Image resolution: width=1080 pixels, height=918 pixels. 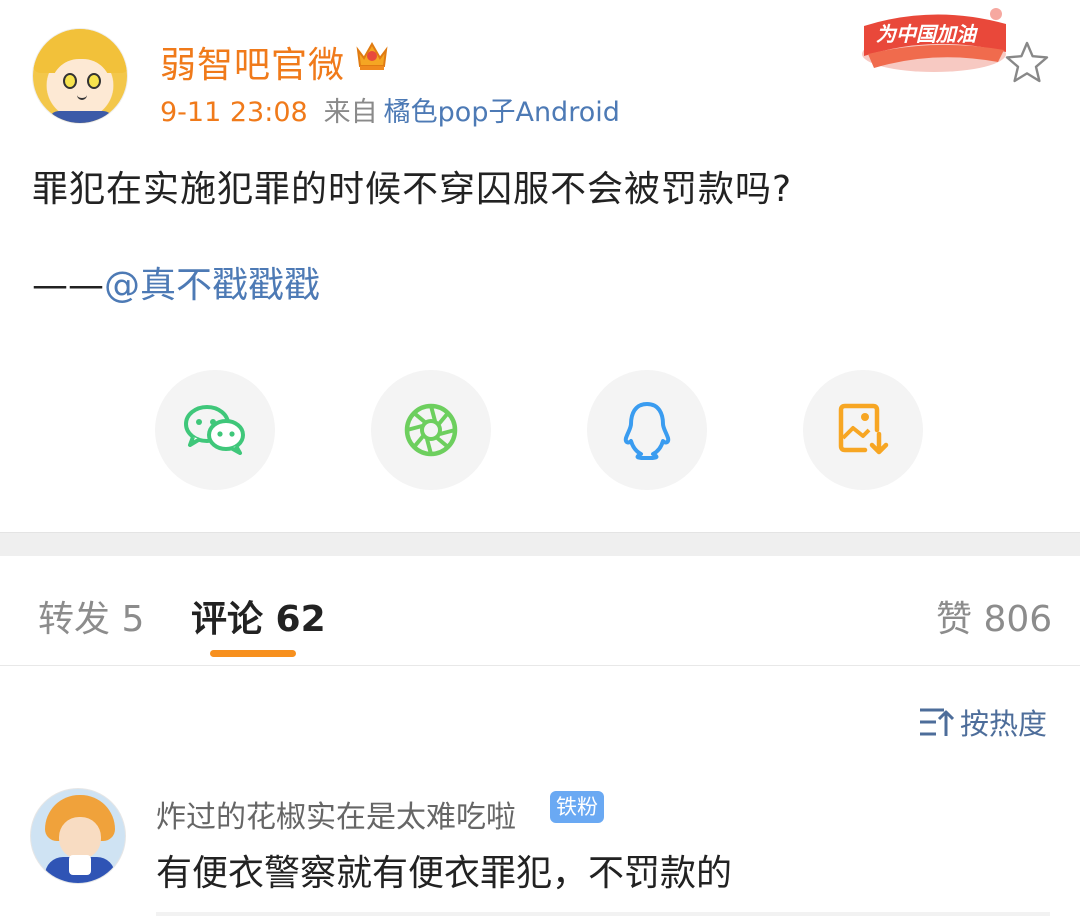 I want to click on badge-text: 为中国加油, so click(x=926, y=34).